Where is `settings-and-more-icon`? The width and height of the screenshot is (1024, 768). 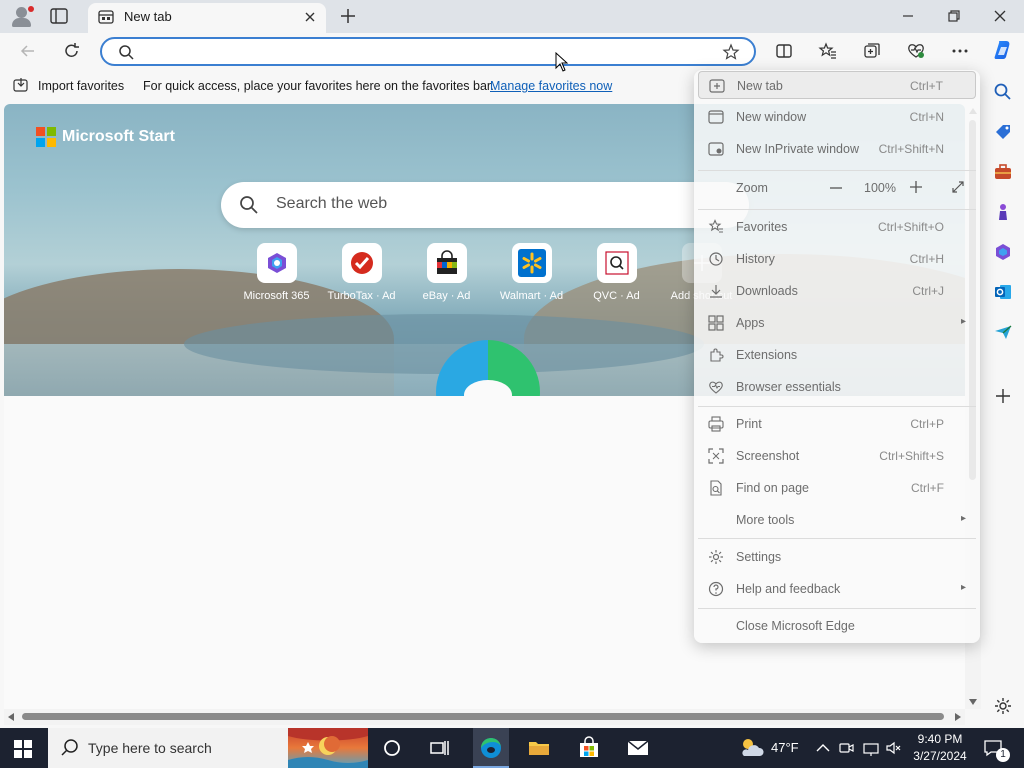 settings-and-more-icon is located at coordinates (960, 51).